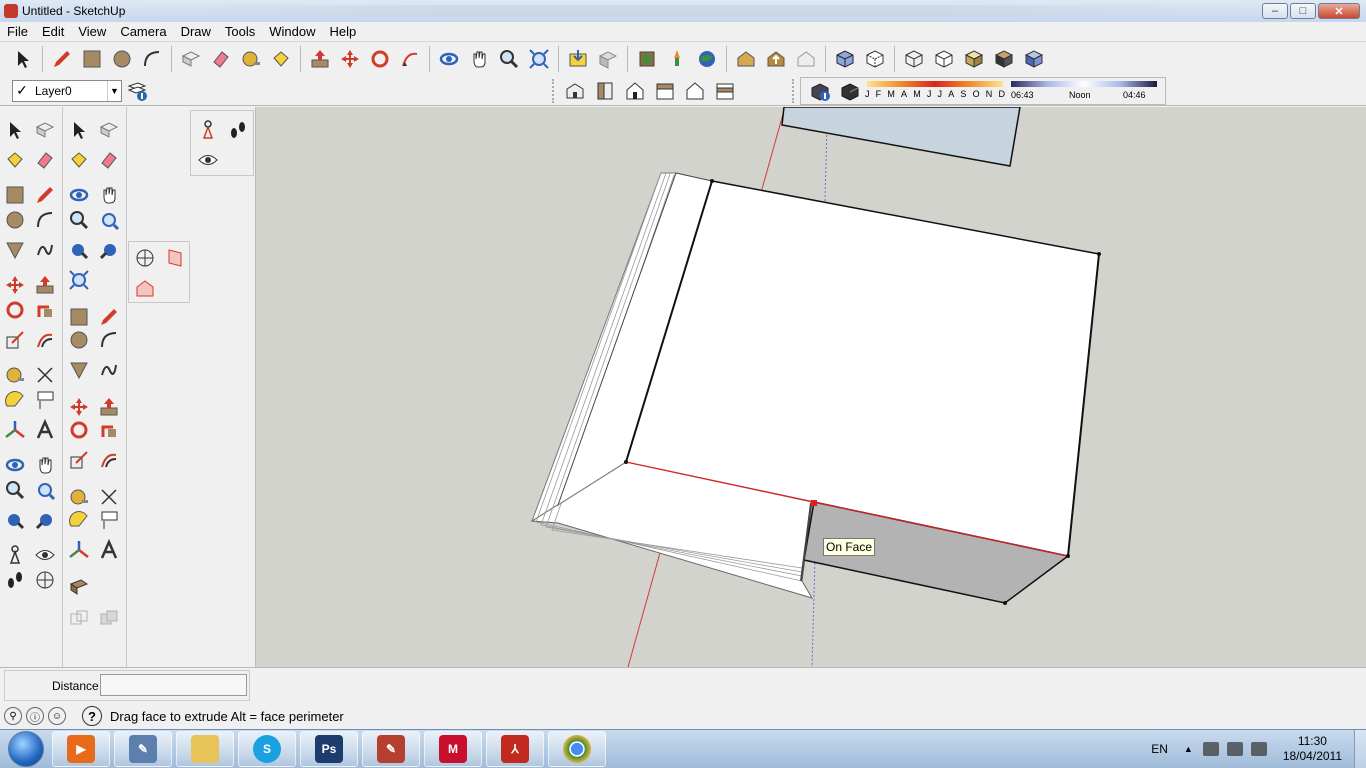  Describe the element at coordinates (205, 749) in the screenshot. I see `taskbar-app-explorer` at that location.